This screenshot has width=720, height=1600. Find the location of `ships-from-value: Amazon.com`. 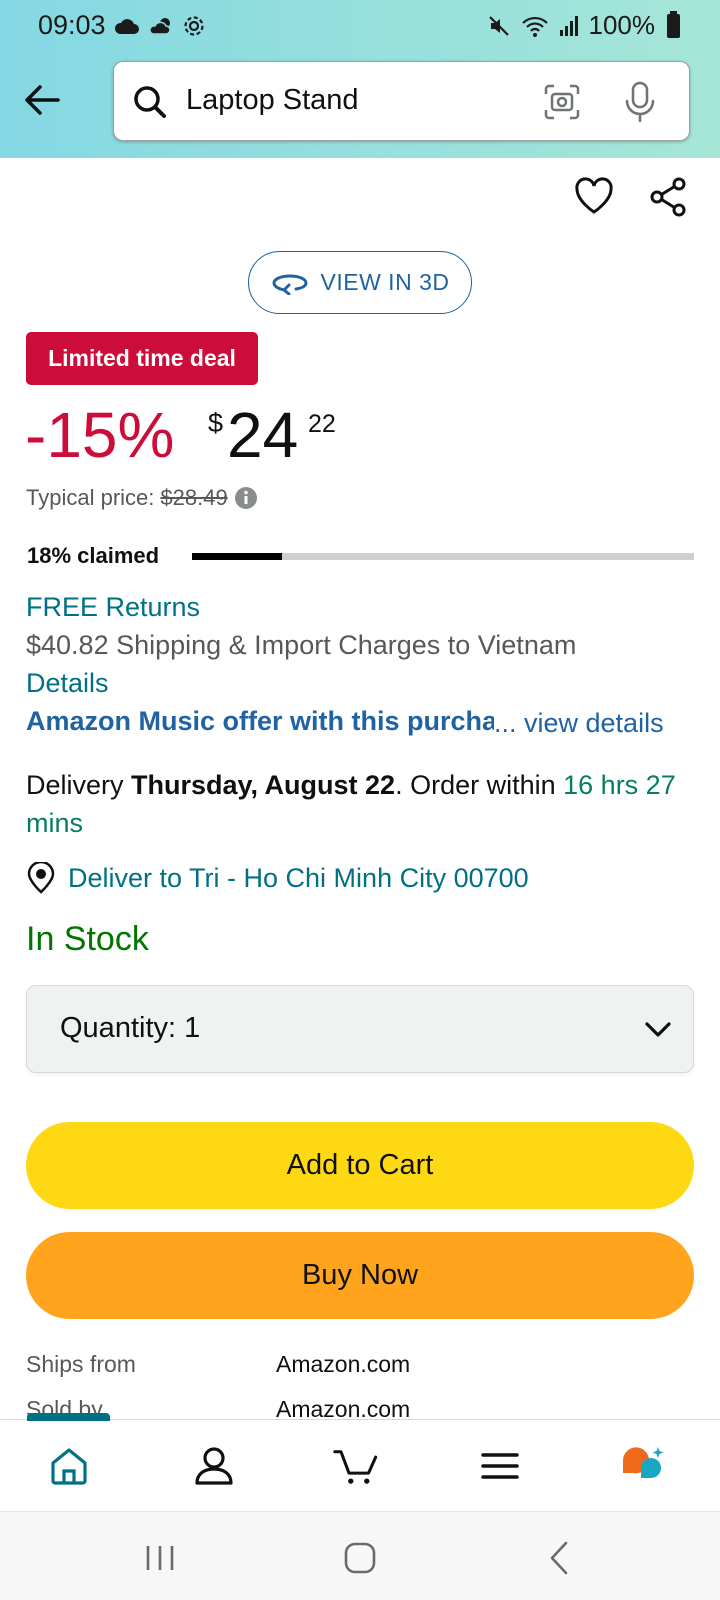

ships-from-value: Amazon.com is located at coordinates (343, 1364).